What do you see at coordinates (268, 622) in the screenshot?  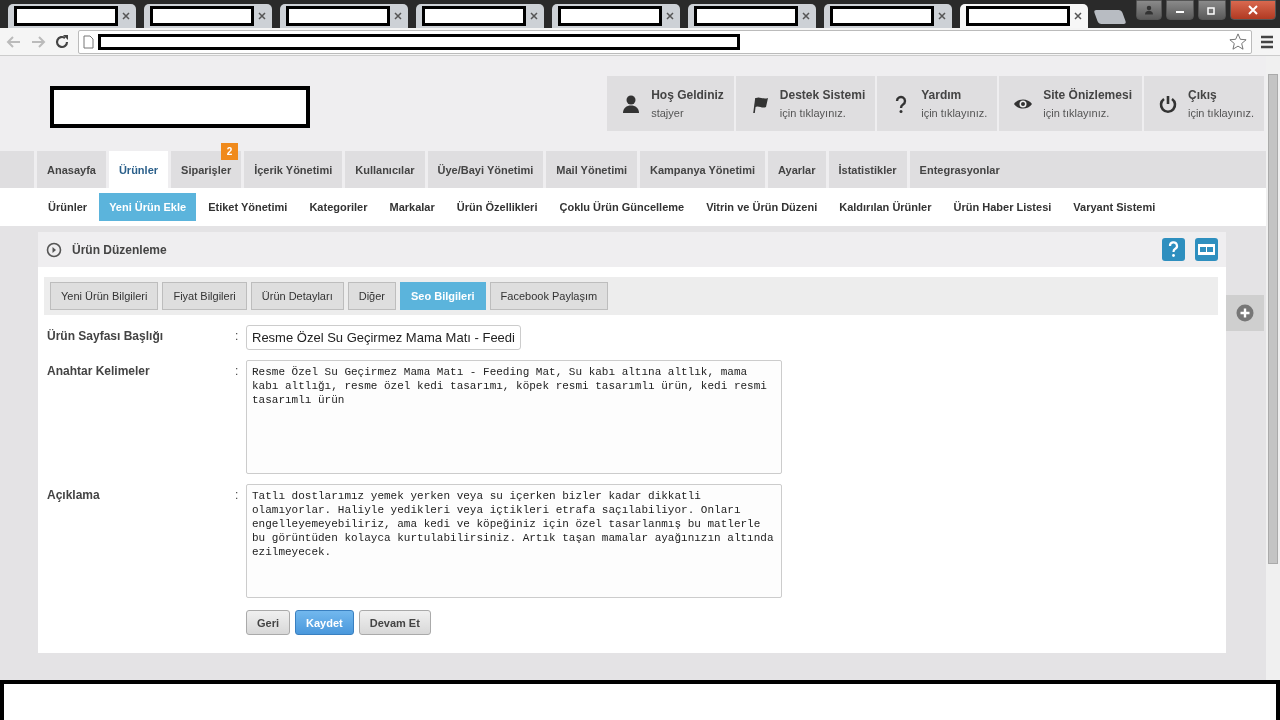 I see `form-button: Geri` at bounding box center [268, 622].